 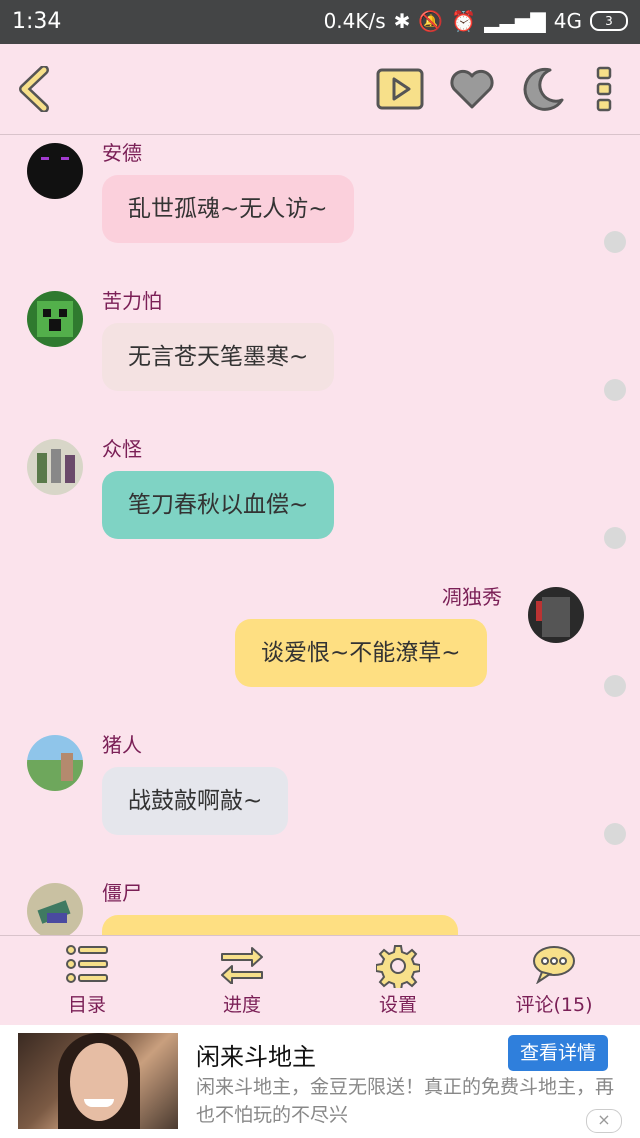 I want to click on message-bubble: 乱世孤魂~无人访~, so click(x=228, y=209).